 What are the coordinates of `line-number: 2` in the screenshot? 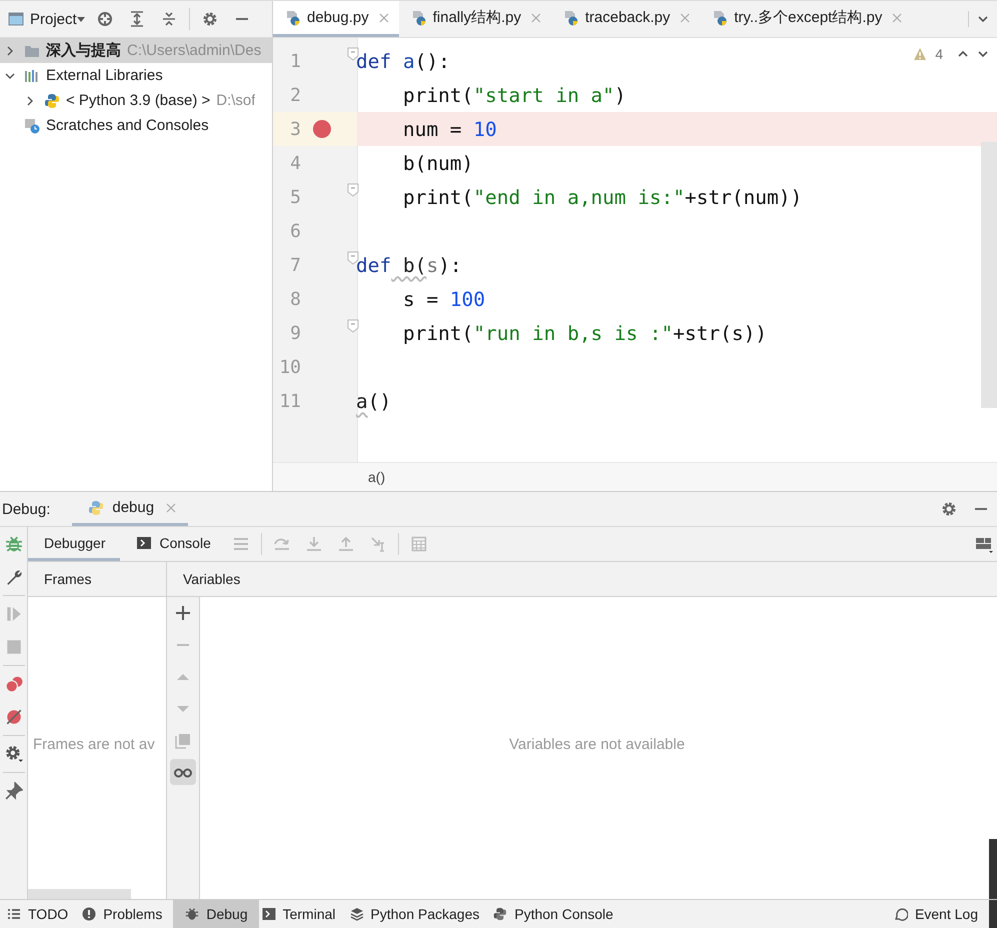 It's located at (295, 95).